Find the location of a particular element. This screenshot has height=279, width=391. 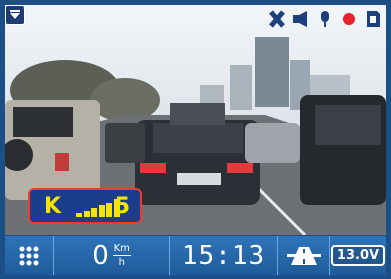

menu-arrow is located at coordinates (15, 16).